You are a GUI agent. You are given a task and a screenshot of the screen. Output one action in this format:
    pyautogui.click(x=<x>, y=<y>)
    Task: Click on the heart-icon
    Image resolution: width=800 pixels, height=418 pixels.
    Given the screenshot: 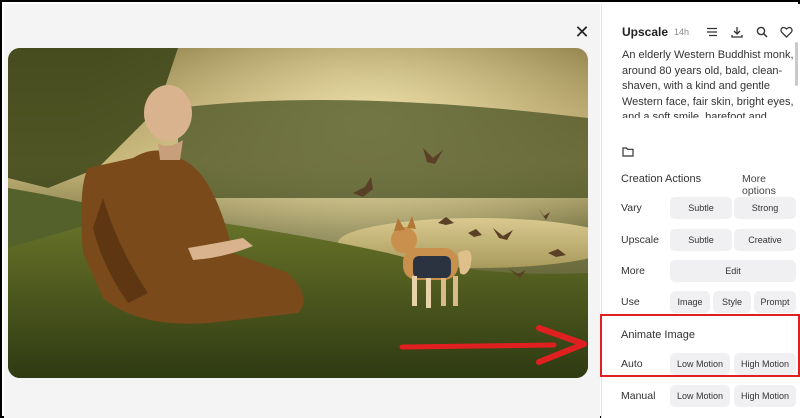 What is the action you would take?
    pyautogui.click(x=786, y=32)
    